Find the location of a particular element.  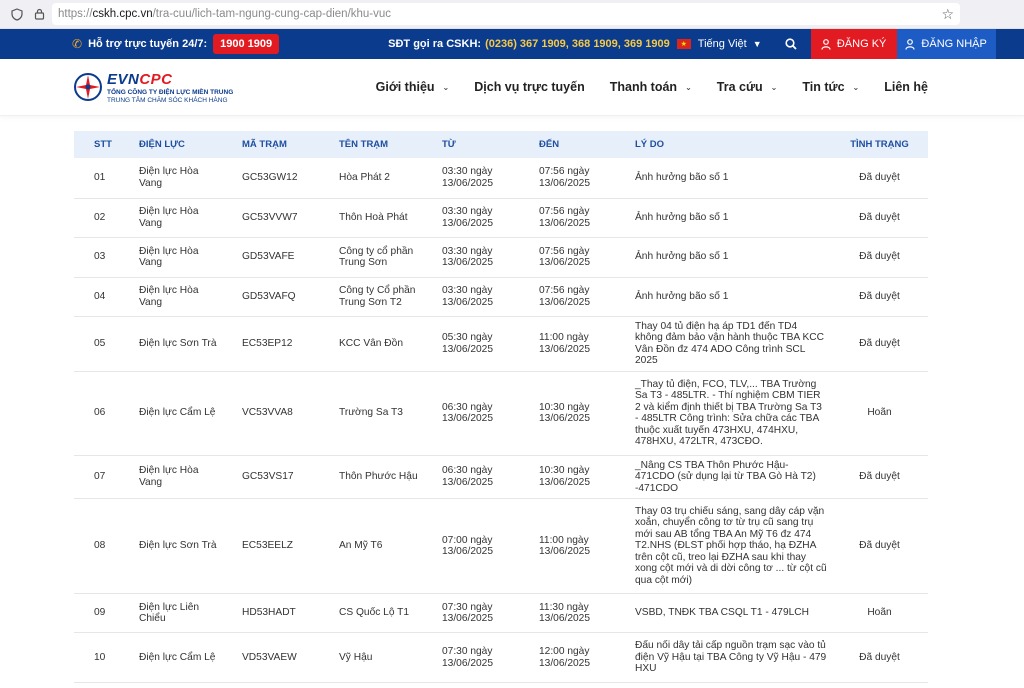

login-label: ĐĂNG NHẬP is located at coordinates (954, 44).